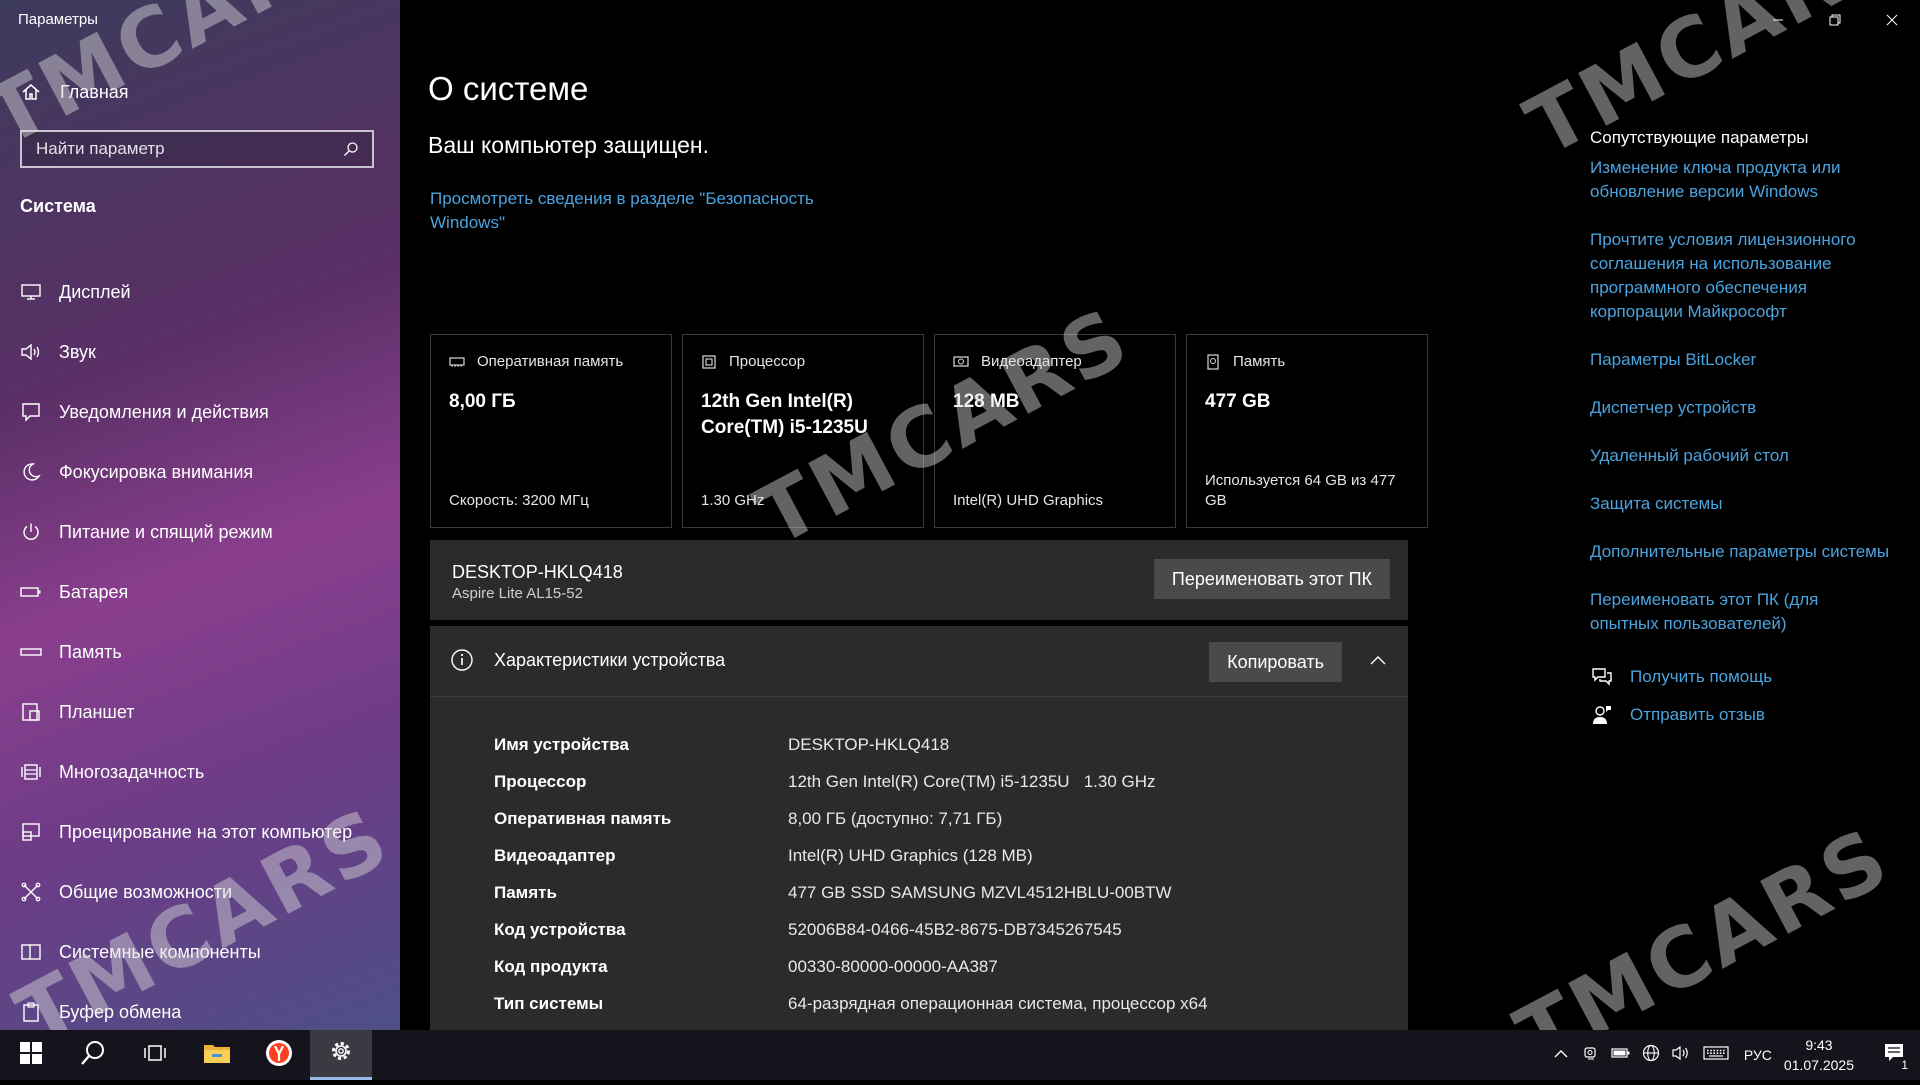  Describe the element at coordinates (1740, 360) in the screenshot. I see `bitlocker-settings-link: Параметры BitLocker` at that location.